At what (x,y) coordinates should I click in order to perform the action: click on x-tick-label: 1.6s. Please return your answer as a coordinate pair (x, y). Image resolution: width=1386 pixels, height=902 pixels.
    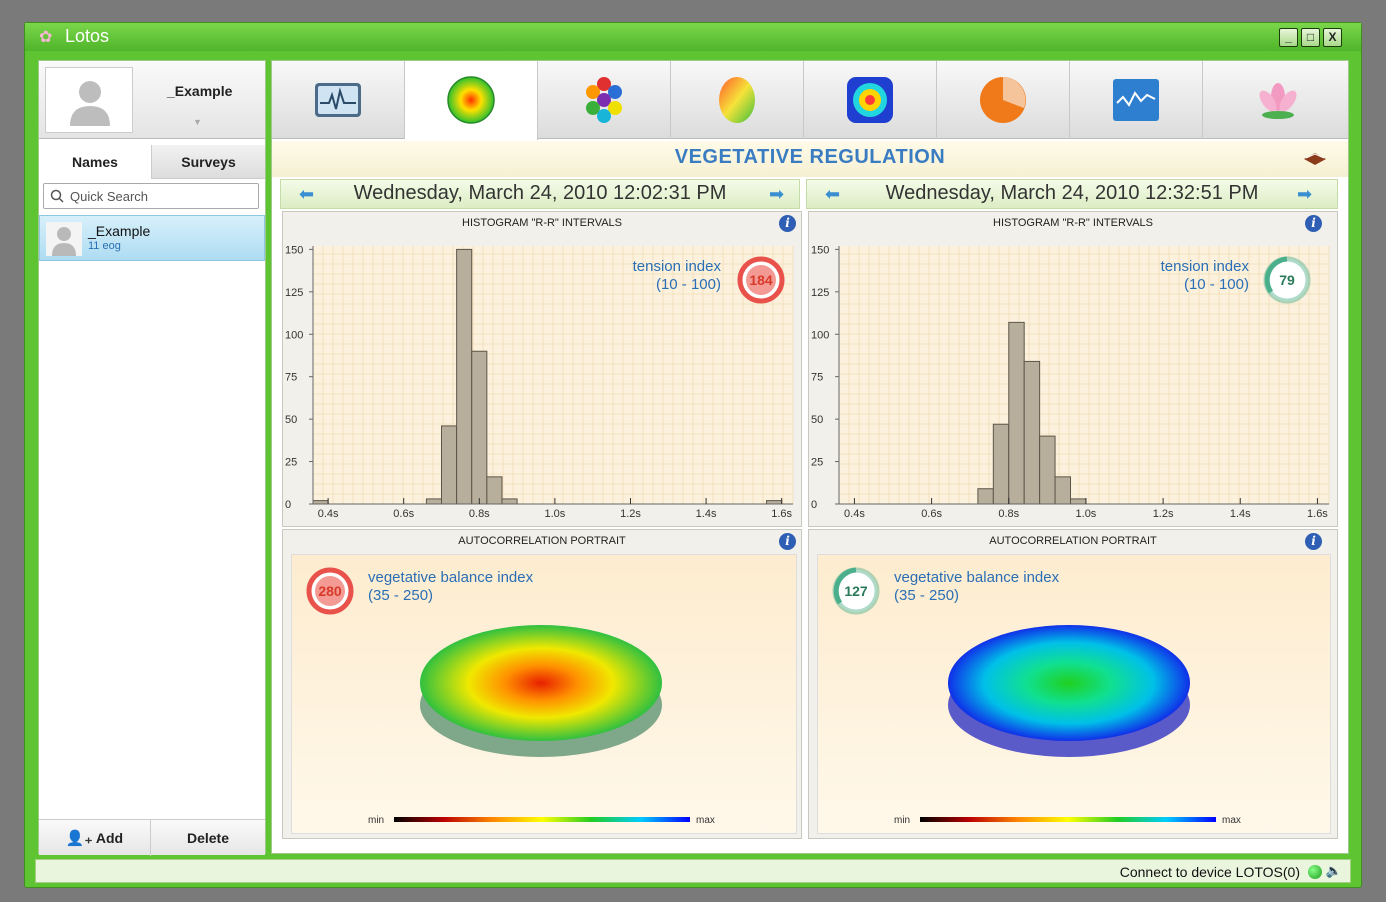
    Looking at the image, I should click on (781, 514).